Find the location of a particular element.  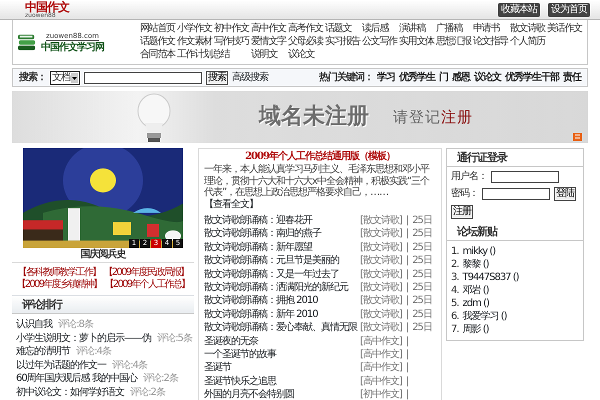

search-field is located at coordinates (143, 78).